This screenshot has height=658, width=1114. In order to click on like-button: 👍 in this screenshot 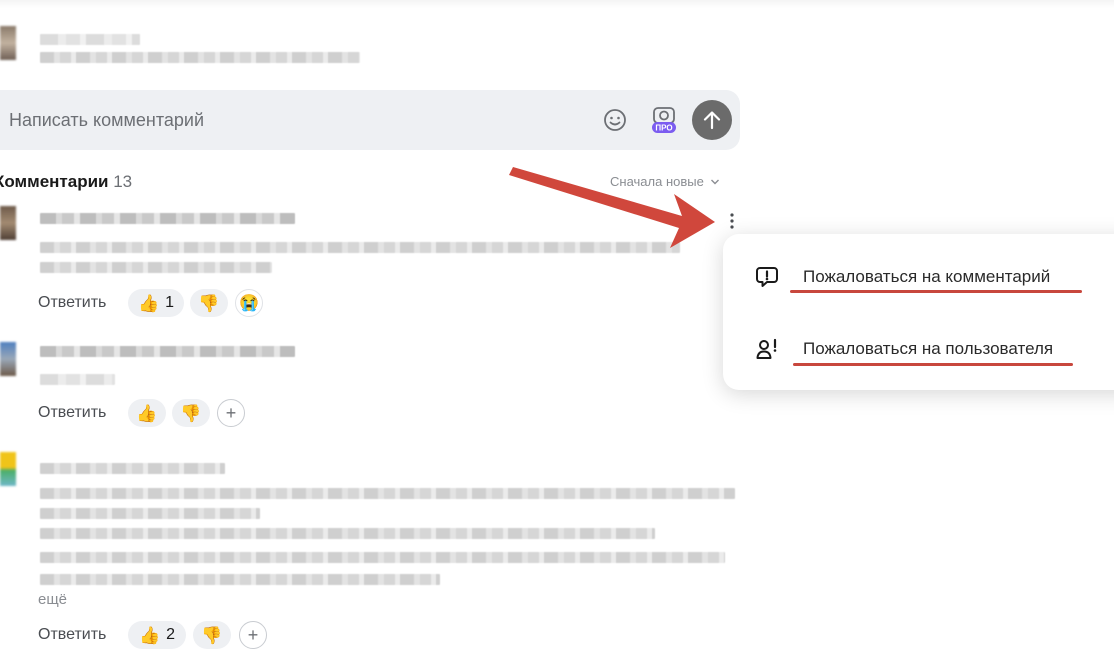, I will do `click(147, 413)`.